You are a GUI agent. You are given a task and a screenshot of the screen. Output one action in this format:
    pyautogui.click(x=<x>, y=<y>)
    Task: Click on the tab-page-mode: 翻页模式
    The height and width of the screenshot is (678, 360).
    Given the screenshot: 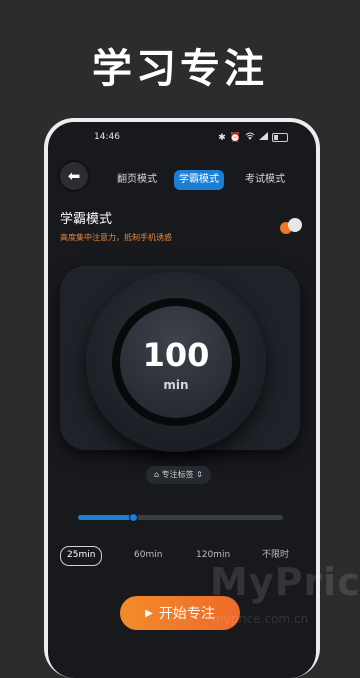 What is the action you would take?
    pyautogui.click(x=137, y=180)
    